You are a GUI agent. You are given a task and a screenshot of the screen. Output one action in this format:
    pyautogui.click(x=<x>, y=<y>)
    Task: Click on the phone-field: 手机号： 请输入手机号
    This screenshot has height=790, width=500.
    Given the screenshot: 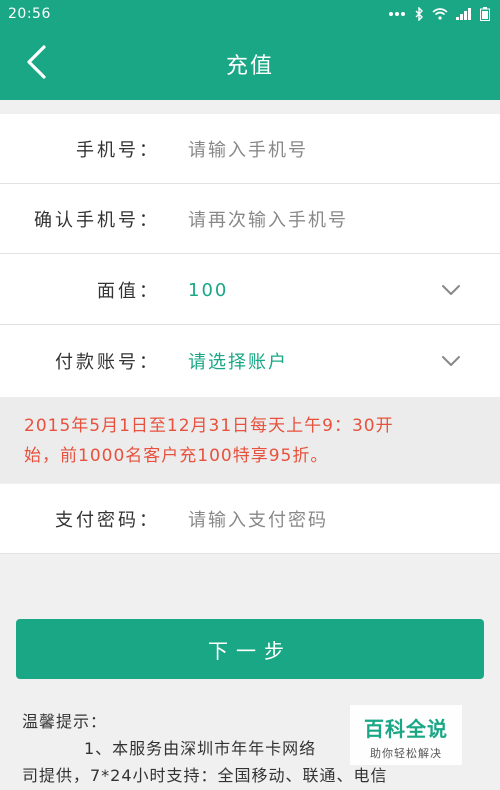 What is the action you would take?
    pyautogui.click(x=250, y=149)
    